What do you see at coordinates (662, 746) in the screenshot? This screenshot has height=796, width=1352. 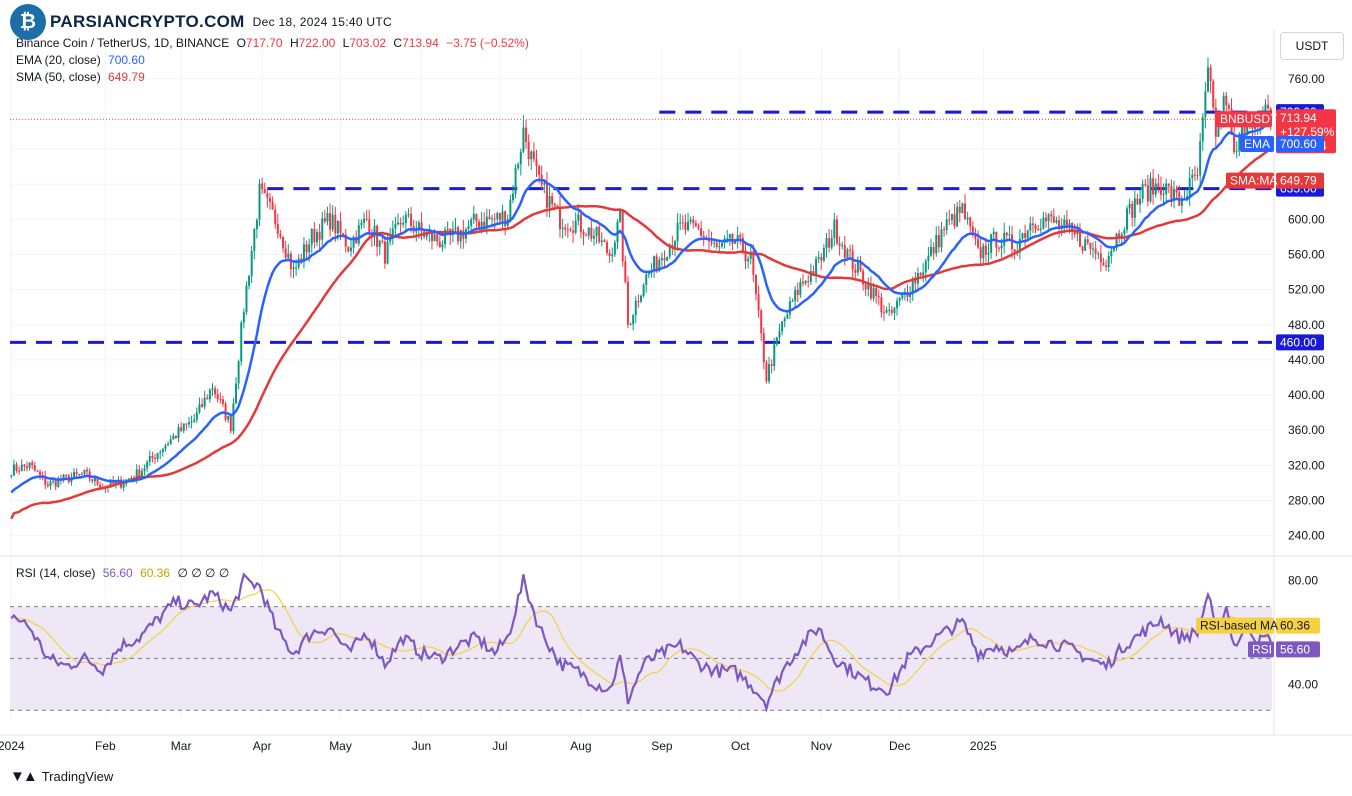 I see `time-tick-label: Sep` at bounding box center [662, 746].